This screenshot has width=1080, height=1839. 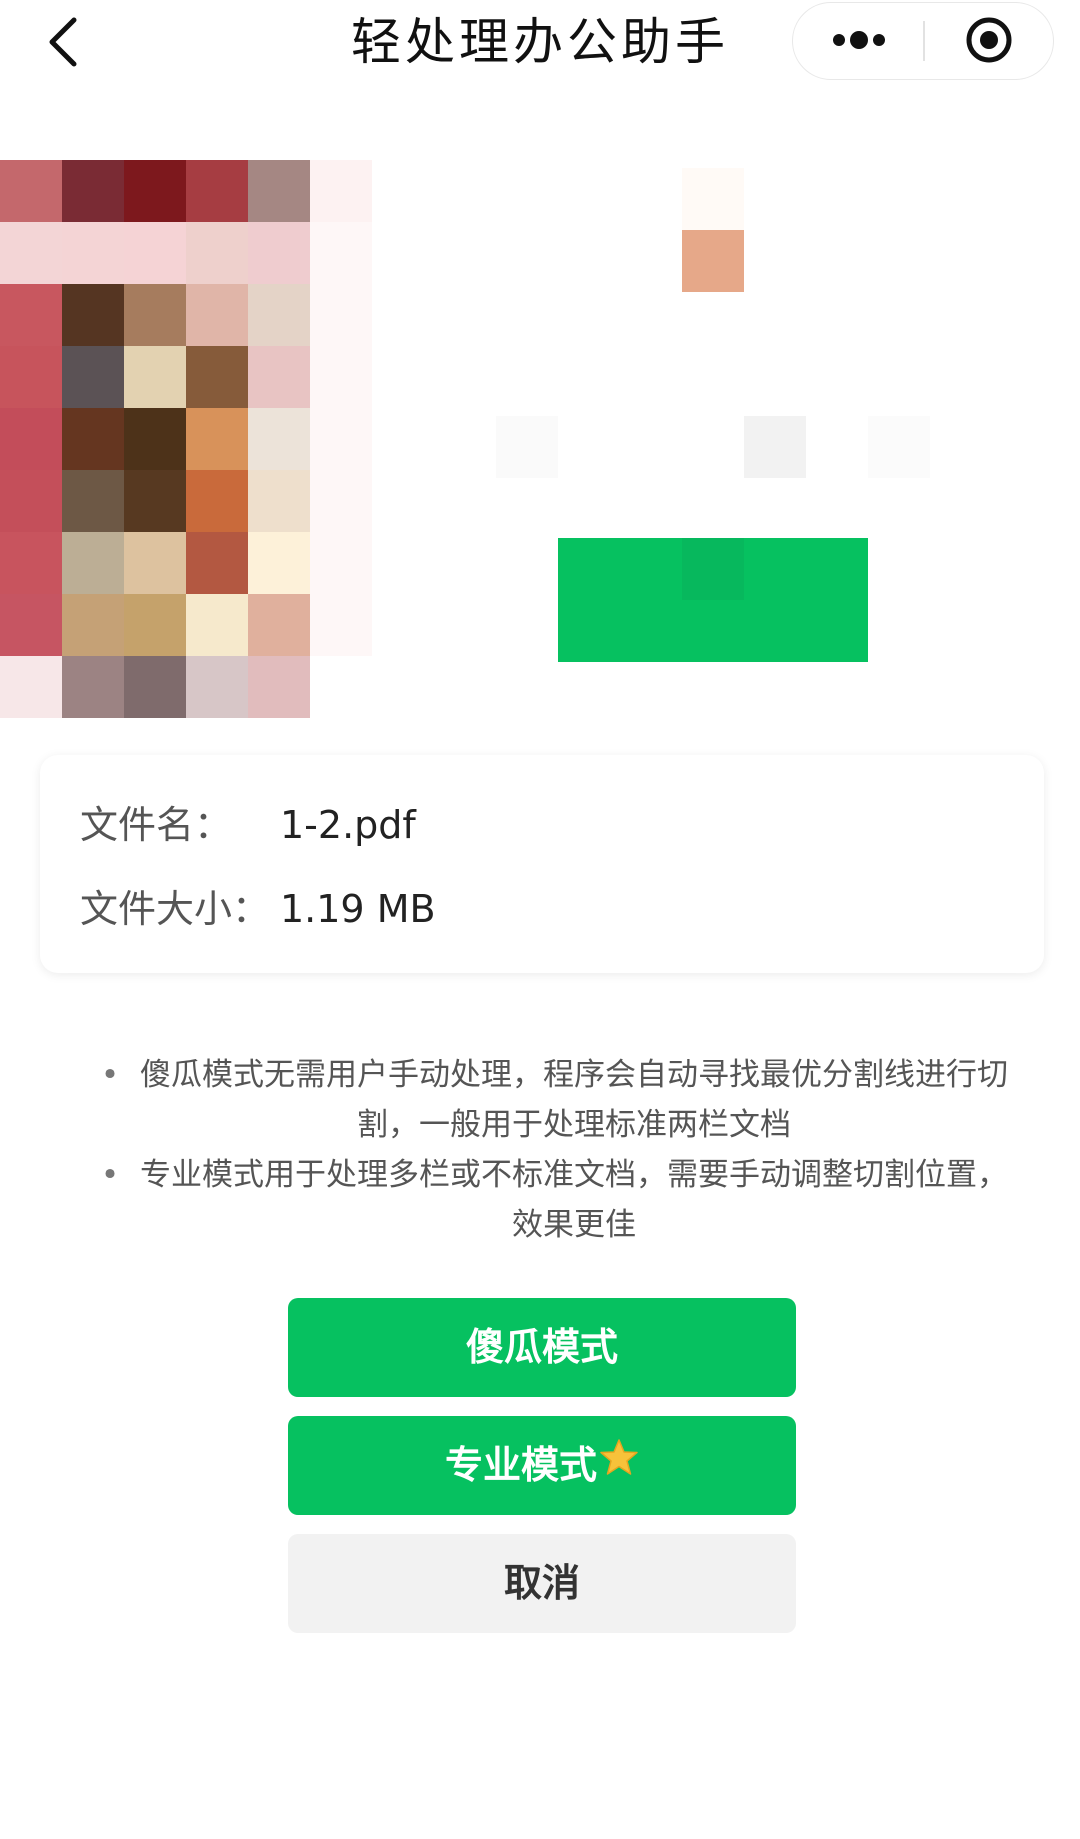 I want to click on file-info-card: 文件名： 1-2.pdf 文件大小： 1.19 MB, so click(x=542, y=864).